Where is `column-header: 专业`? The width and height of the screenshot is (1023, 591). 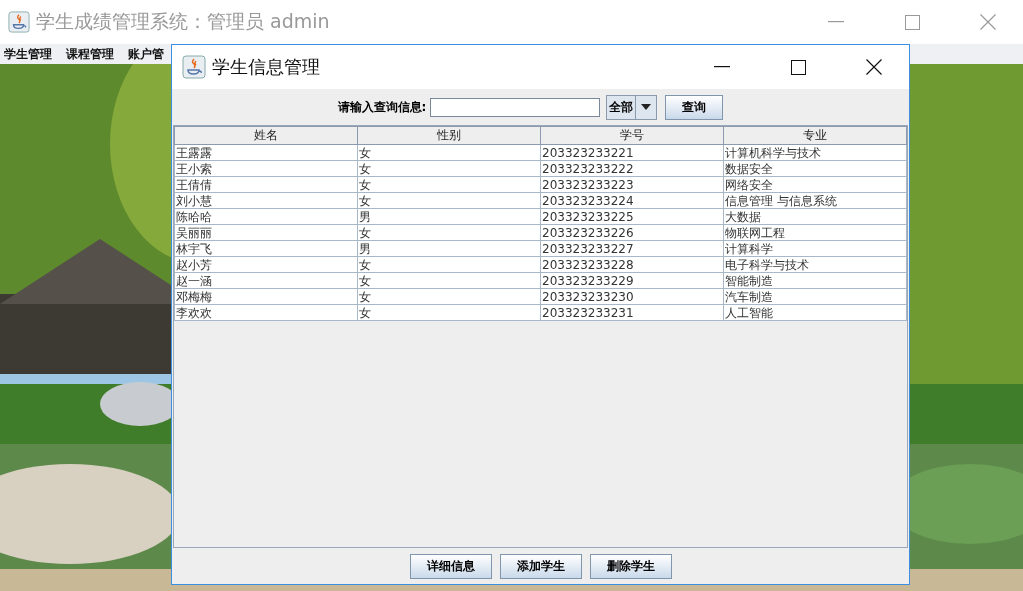
column-header: 专业 is located at coordinates (815, 135).